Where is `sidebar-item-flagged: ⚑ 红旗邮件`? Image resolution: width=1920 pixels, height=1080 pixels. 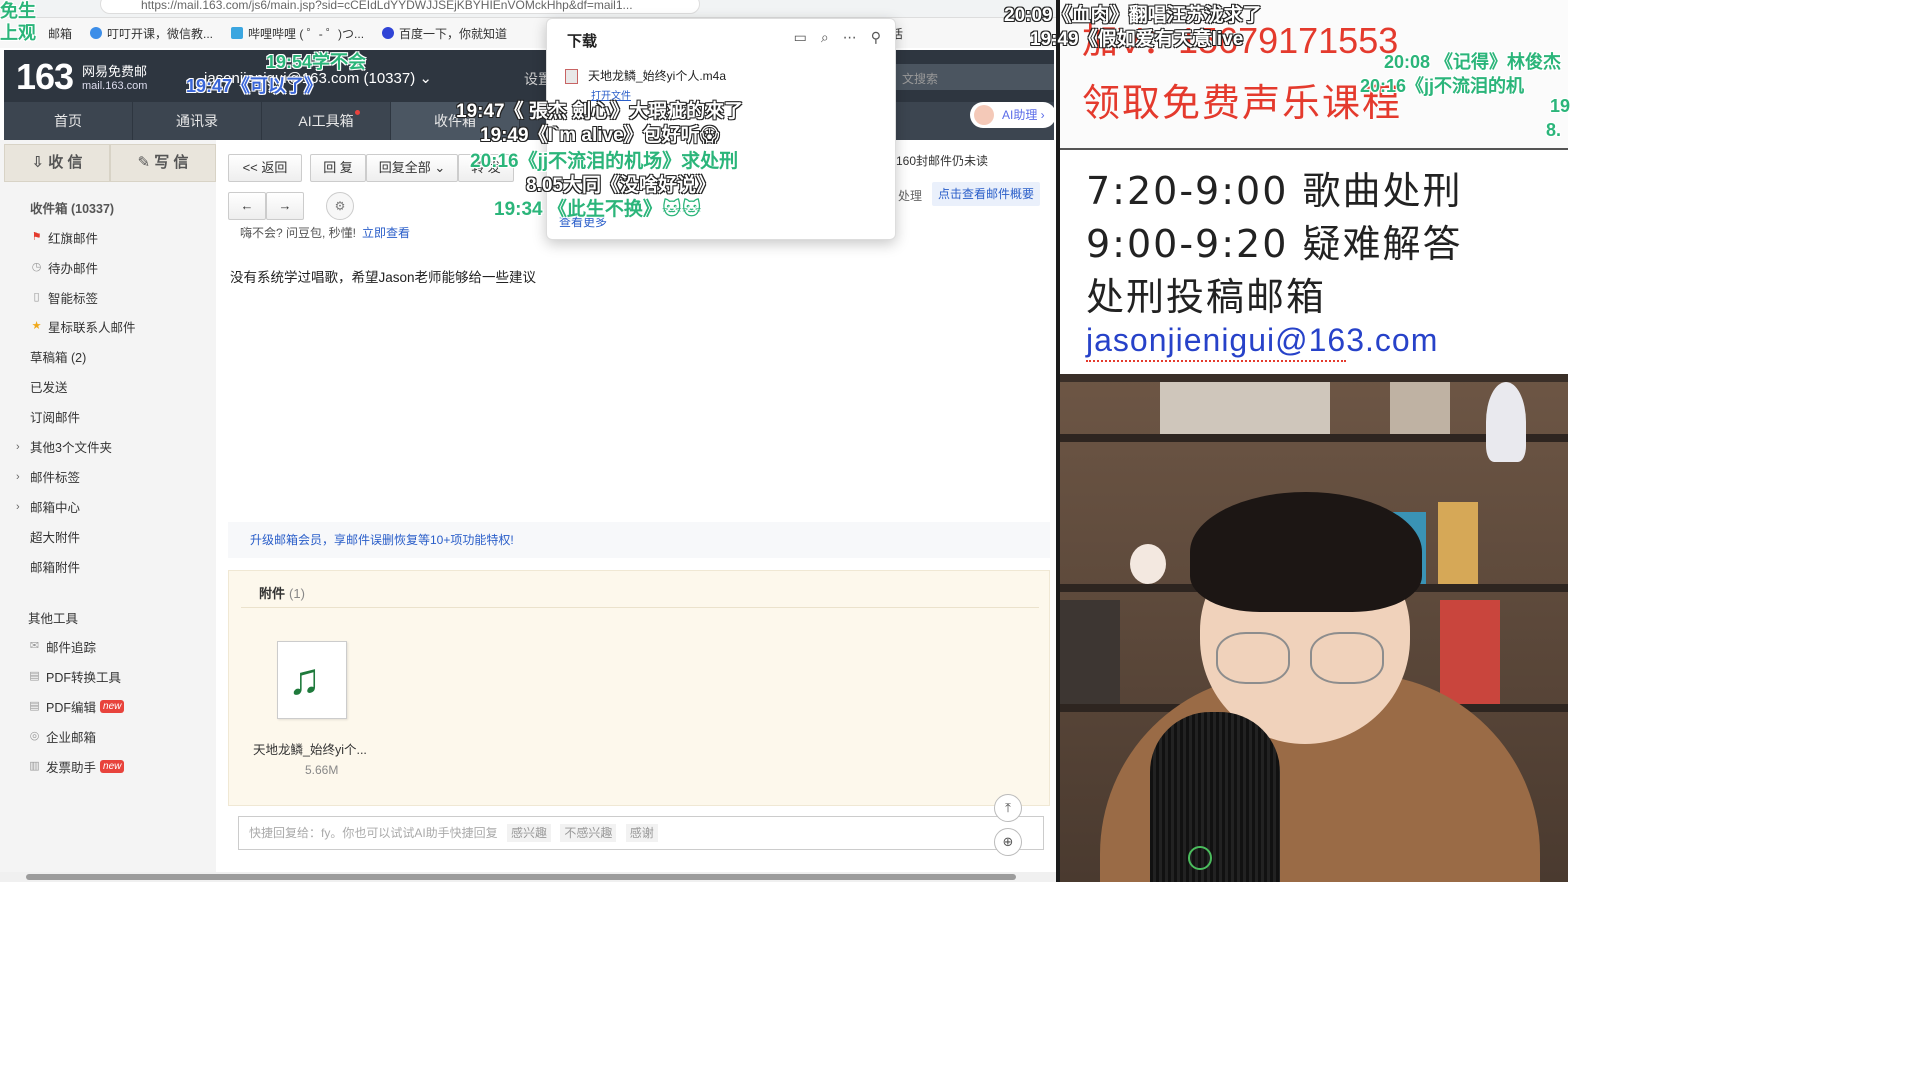
sidebar-item-flagged: ⚑ 红旗邮件 is located at coordinates (64, 237).